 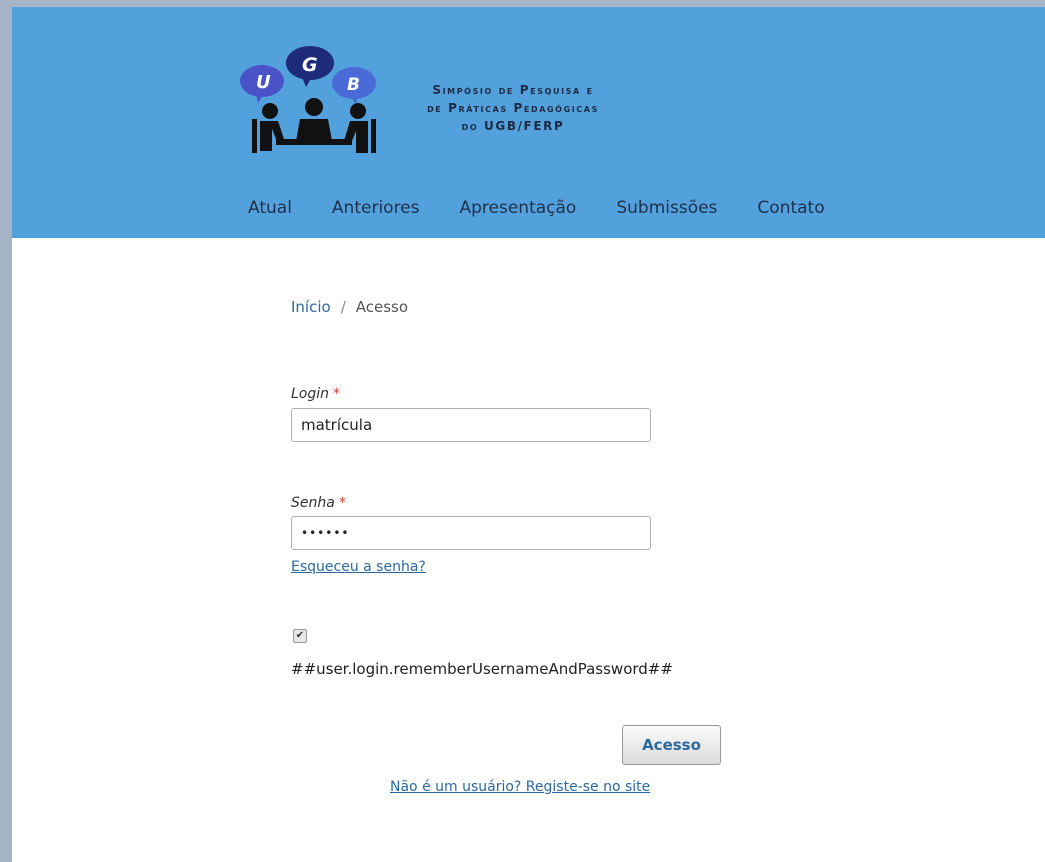 What do you see at coordinates (342, 503) in the screenshot?
I see `password-required-mark: *` at bounding box center [342, 503].